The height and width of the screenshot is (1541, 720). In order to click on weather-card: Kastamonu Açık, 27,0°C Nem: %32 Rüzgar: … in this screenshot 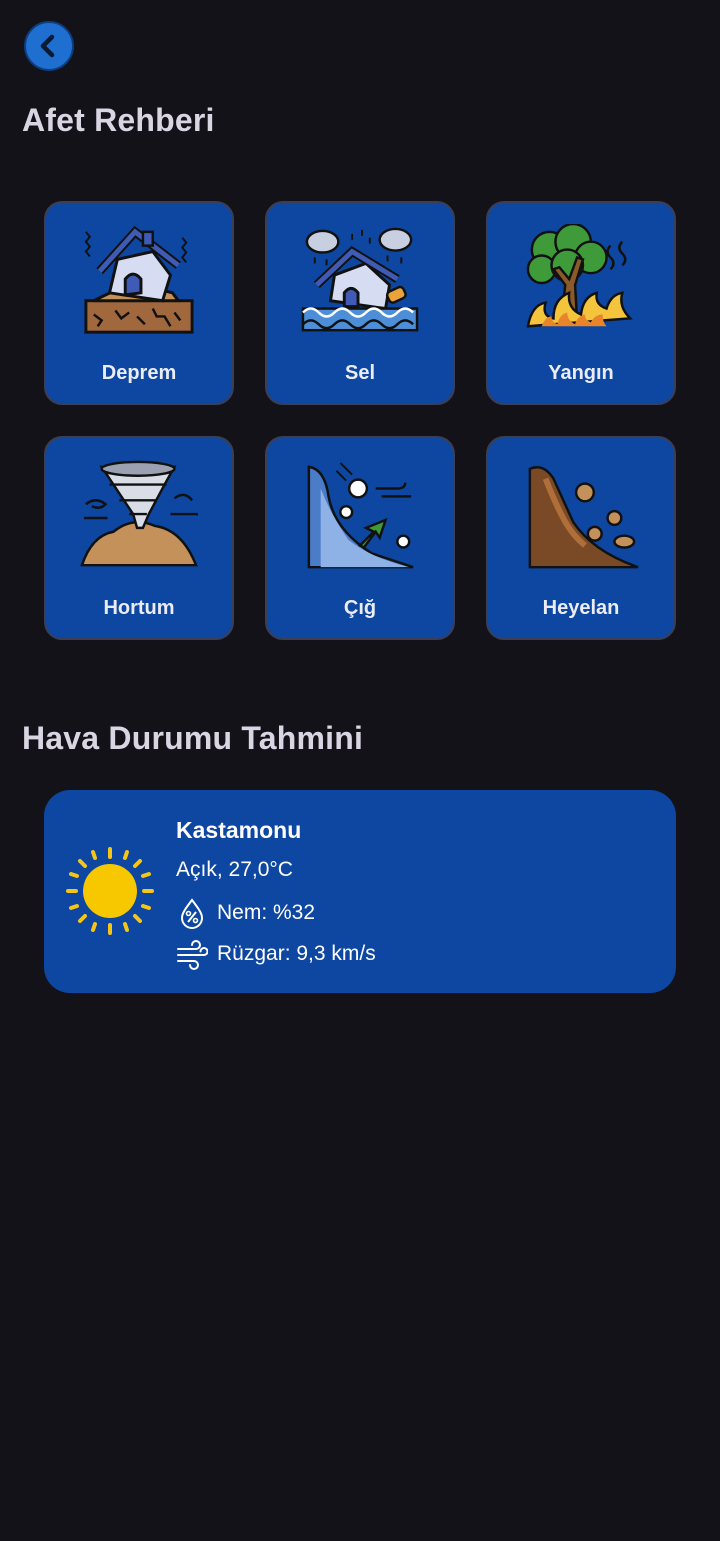, I will do `click(360, 891)`.